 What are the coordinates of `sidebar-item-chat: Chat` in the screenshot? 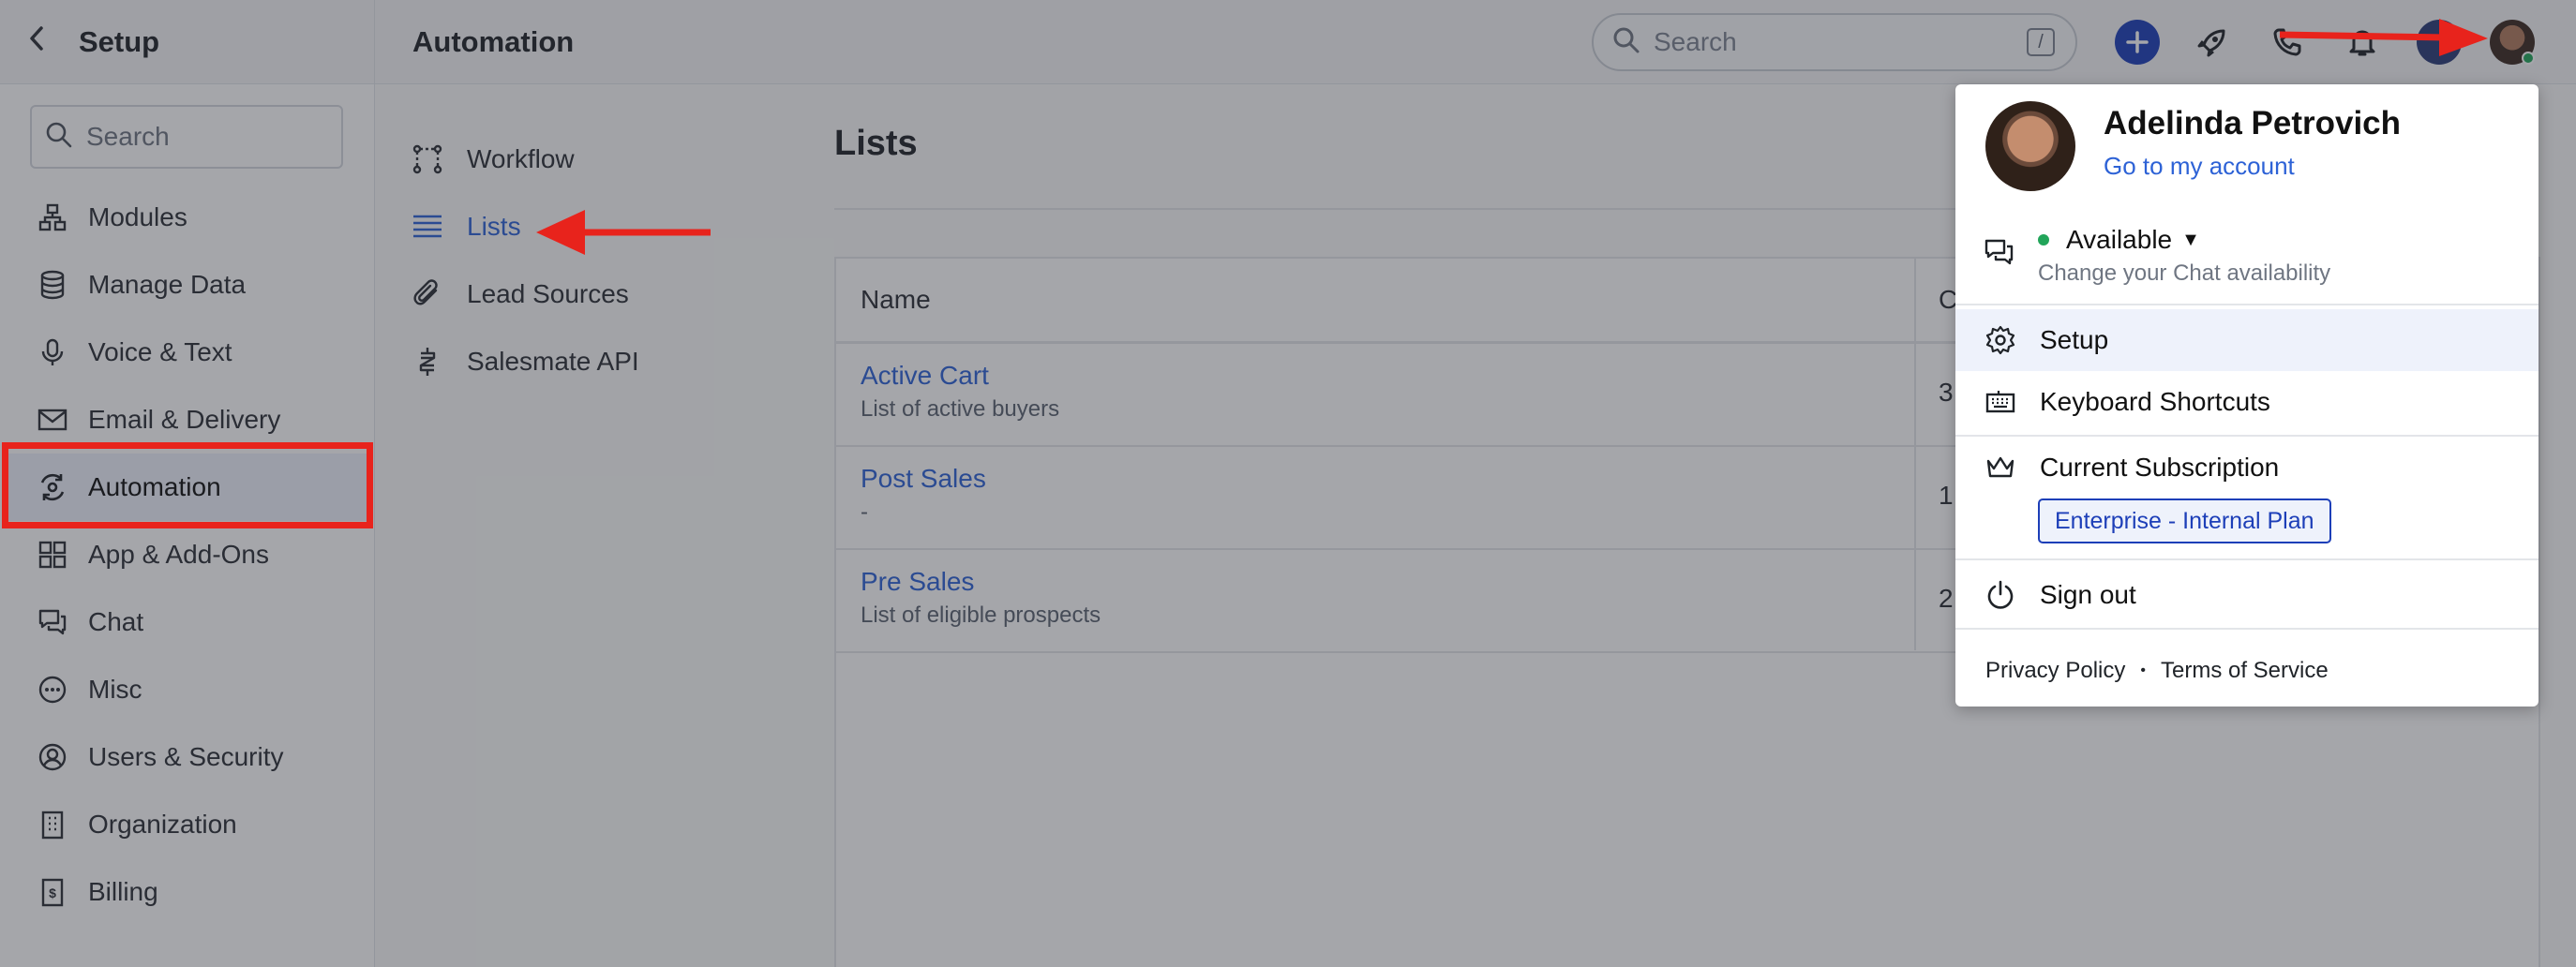 It's located at (188, 622).